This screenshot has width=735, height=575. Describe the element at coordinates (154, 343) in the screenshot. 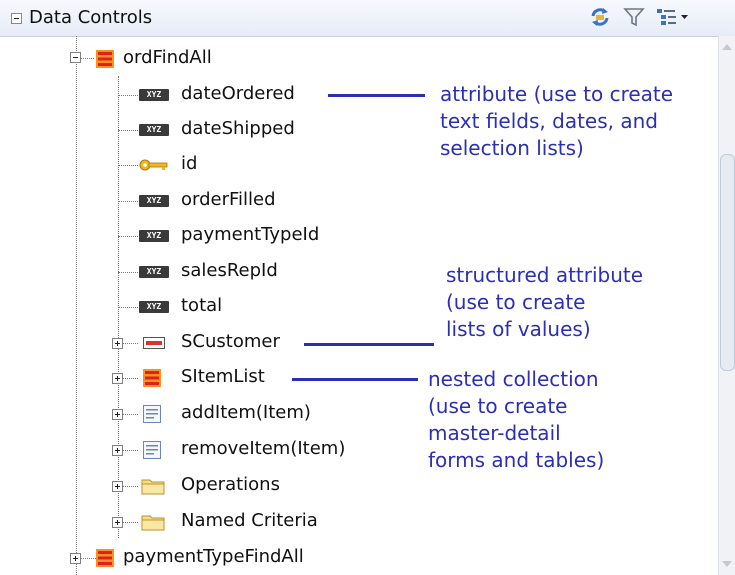

I see `structured-attribute-icon` at that location.